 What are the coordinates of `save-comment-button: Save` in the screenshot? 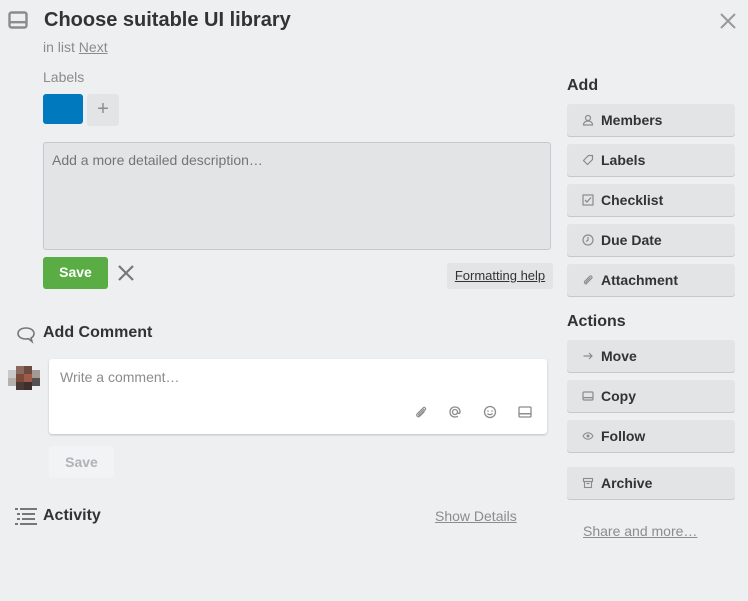 It's located at (81, 462).